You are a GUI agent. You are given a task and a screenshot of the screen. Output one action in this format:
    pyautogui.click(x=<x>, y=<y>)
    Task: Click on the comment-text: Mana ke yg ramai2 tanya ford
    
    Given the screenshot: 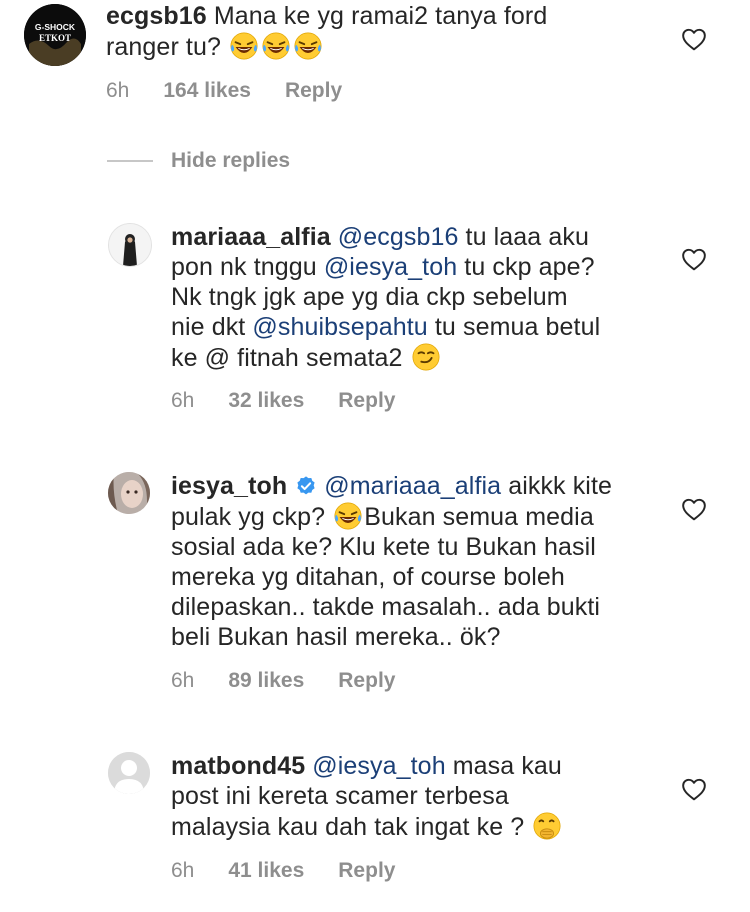 What is the action you would take?
    pyautogui.click(x=380, y=16)
    